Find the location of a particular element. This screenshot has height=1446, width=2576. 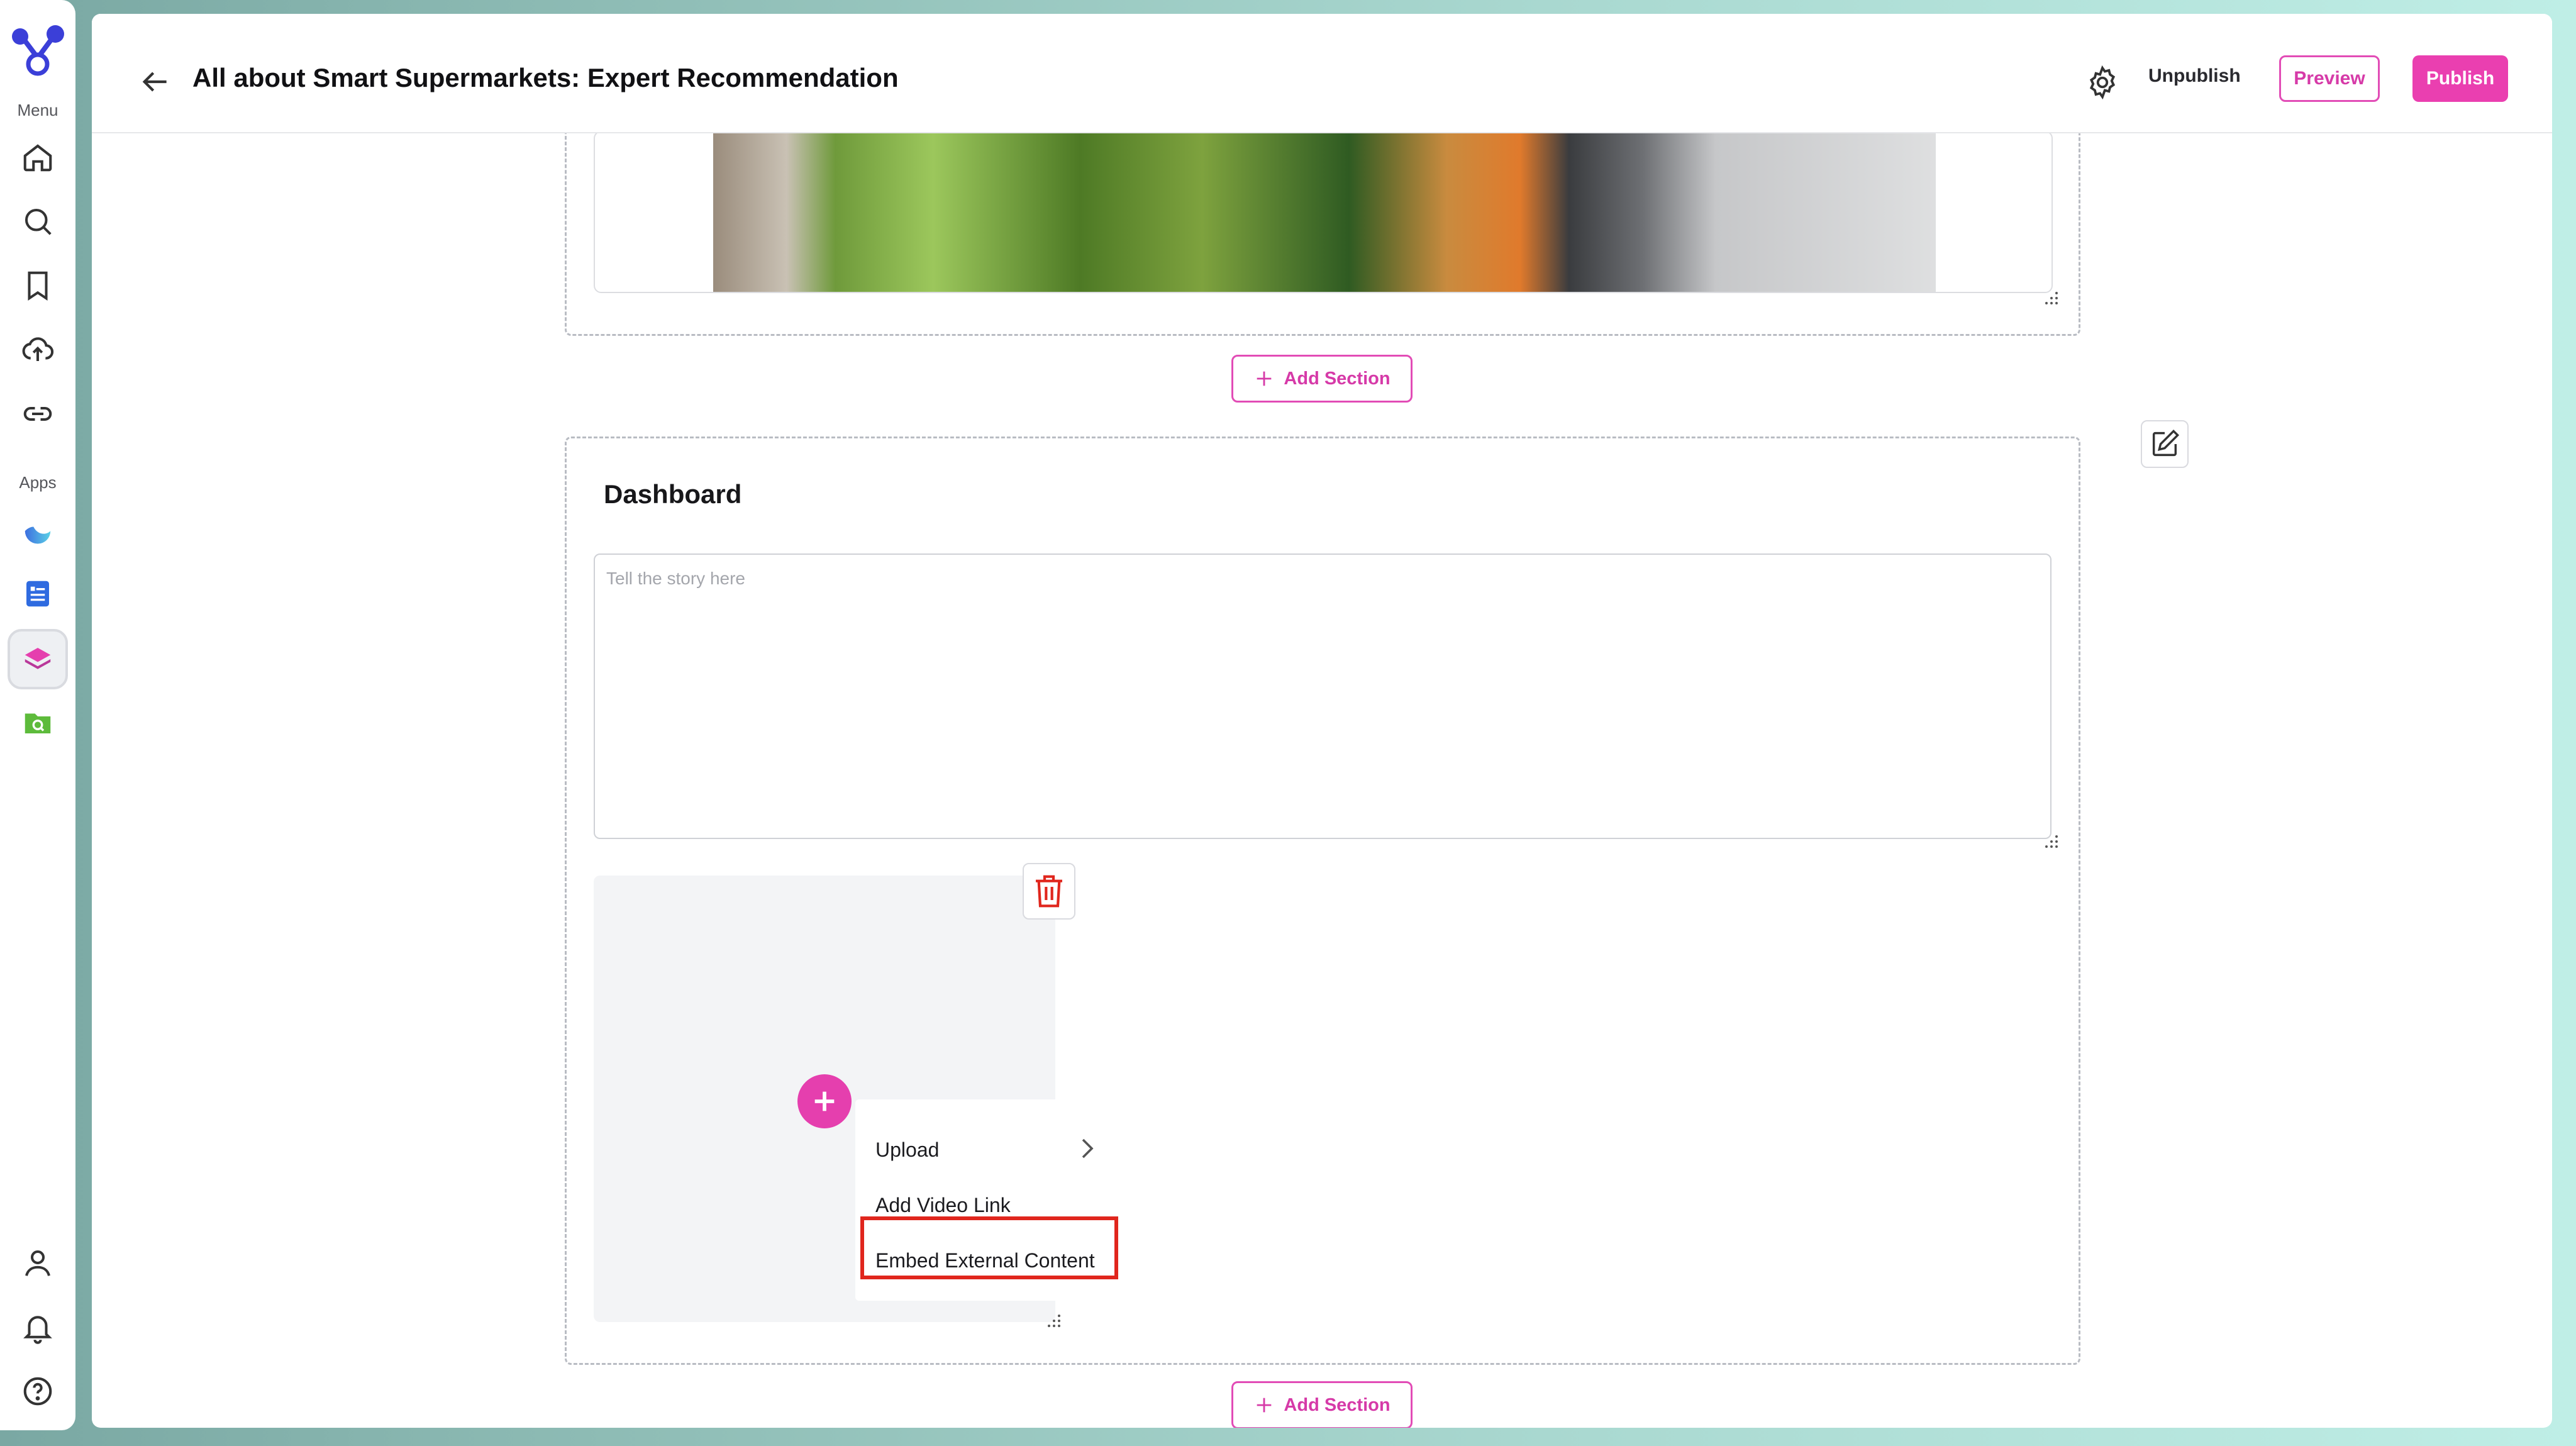

supermarket-produce-image is located at coordinates (1324, 212).